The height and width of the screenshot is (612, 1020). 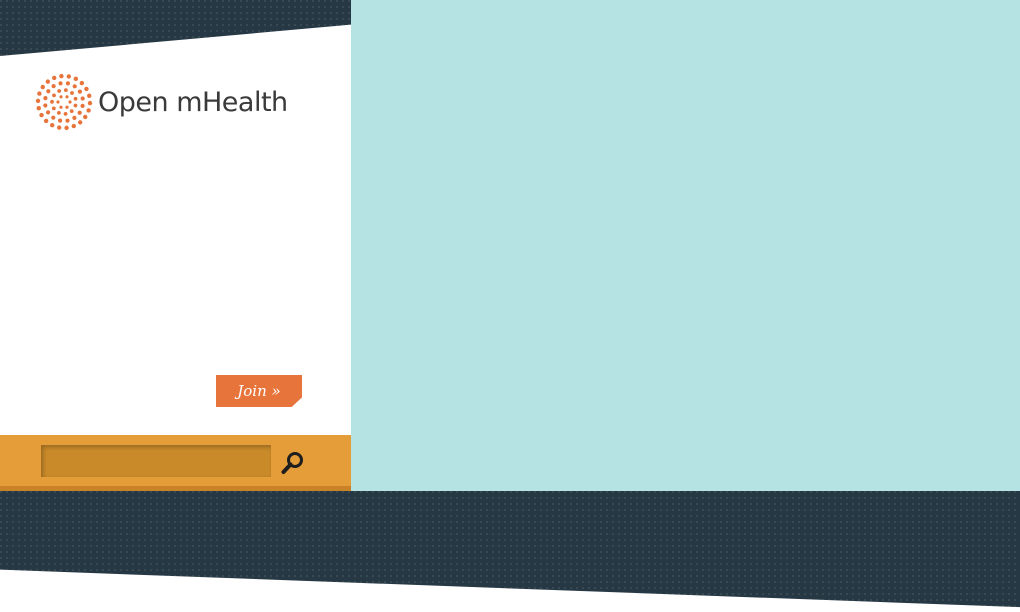 I want to click on search-bar, so click(x=175, y=463).